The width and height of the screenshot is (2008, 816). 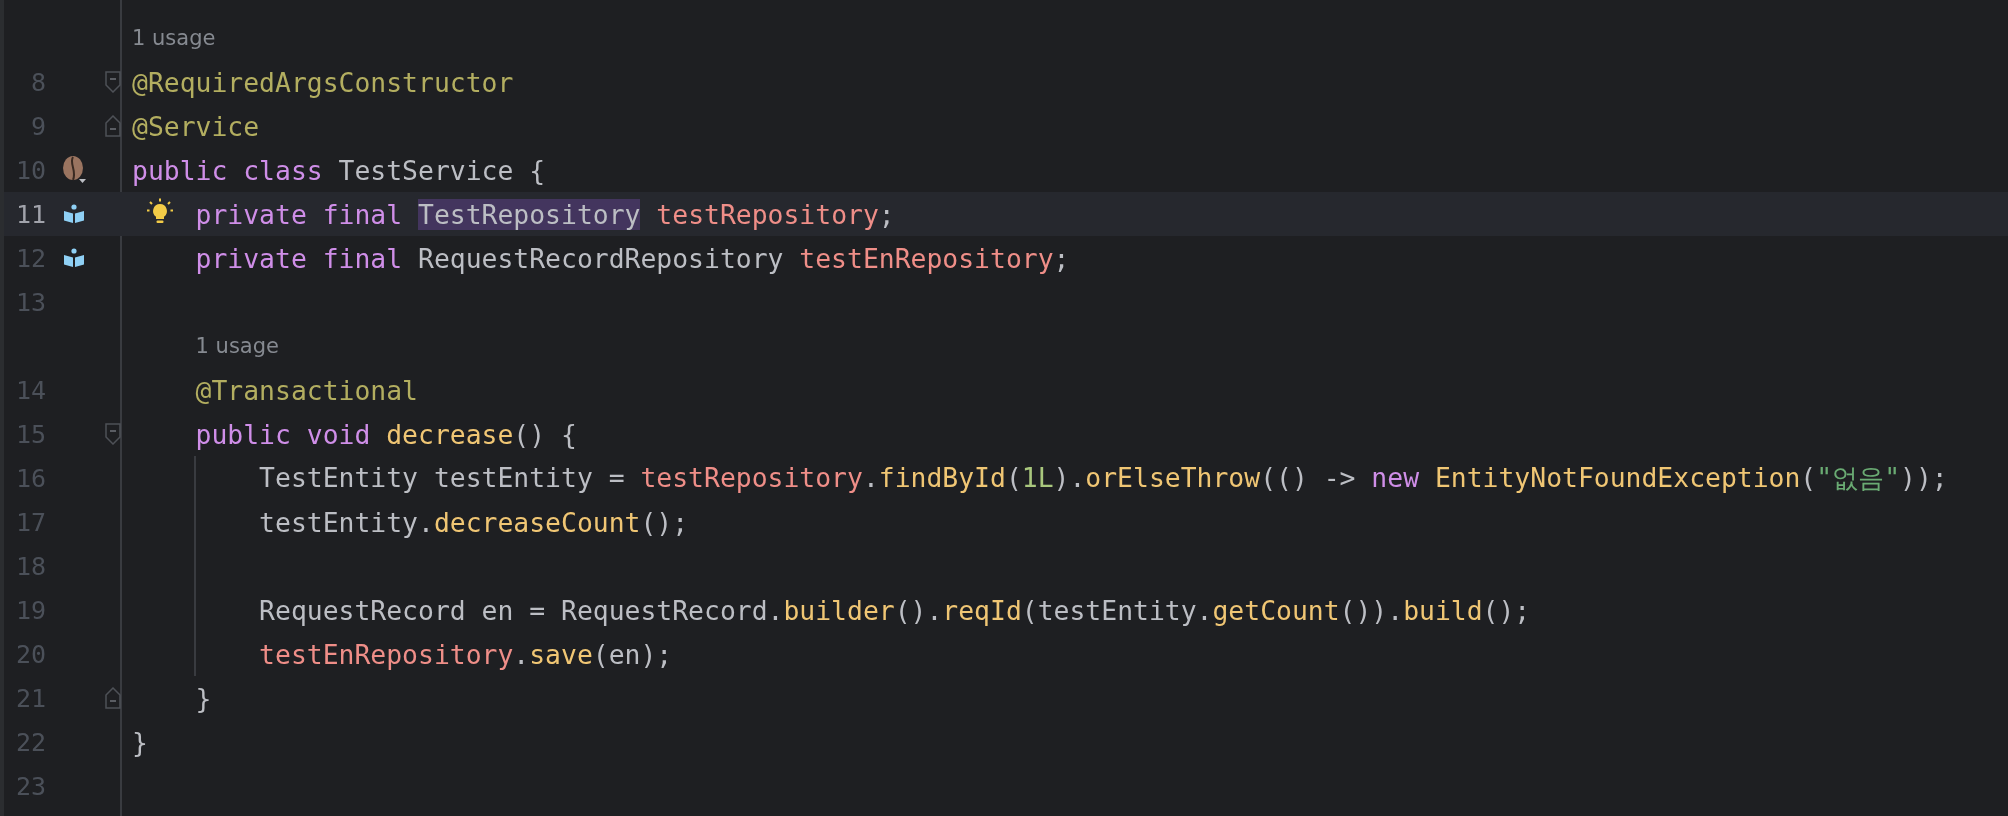 I want to click on code-line: testEntity.decreaseCount();, so click(x=474, y=522).